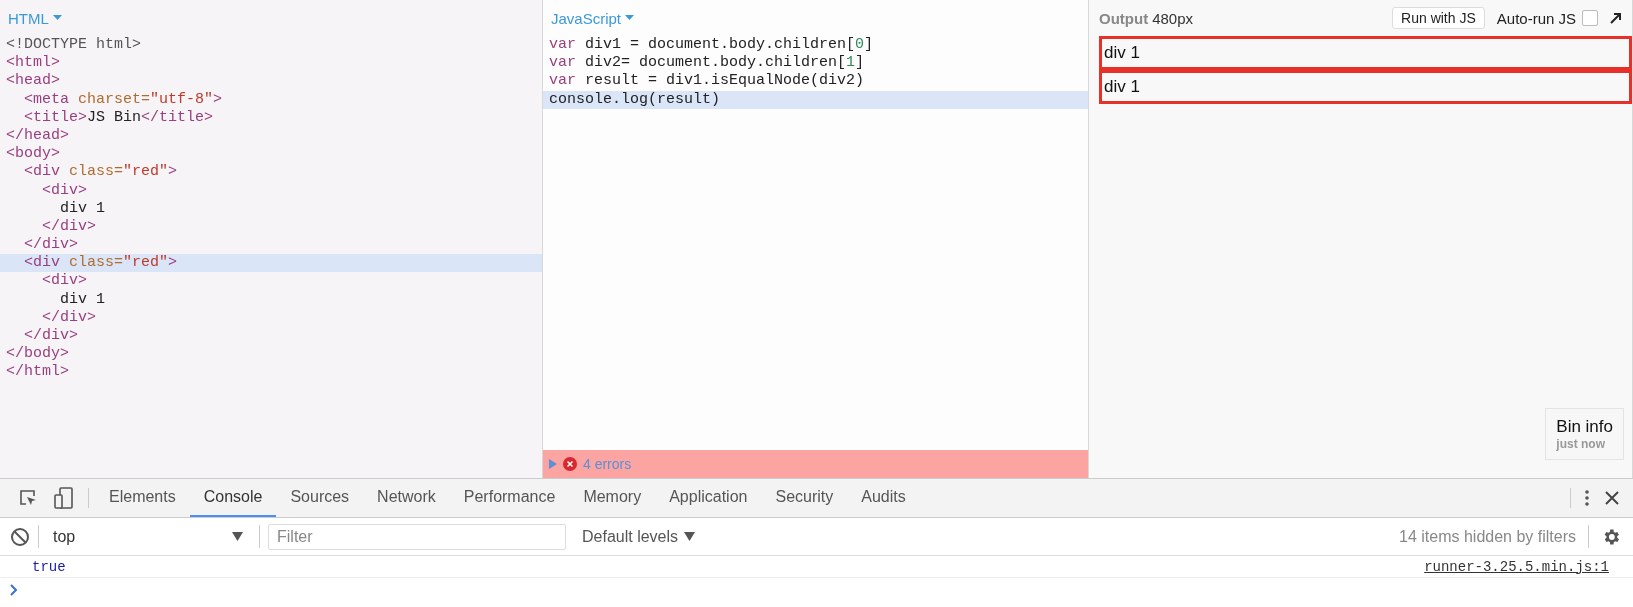  I want to click on autorun-label: Auto-run JS, so click(1536, 18).